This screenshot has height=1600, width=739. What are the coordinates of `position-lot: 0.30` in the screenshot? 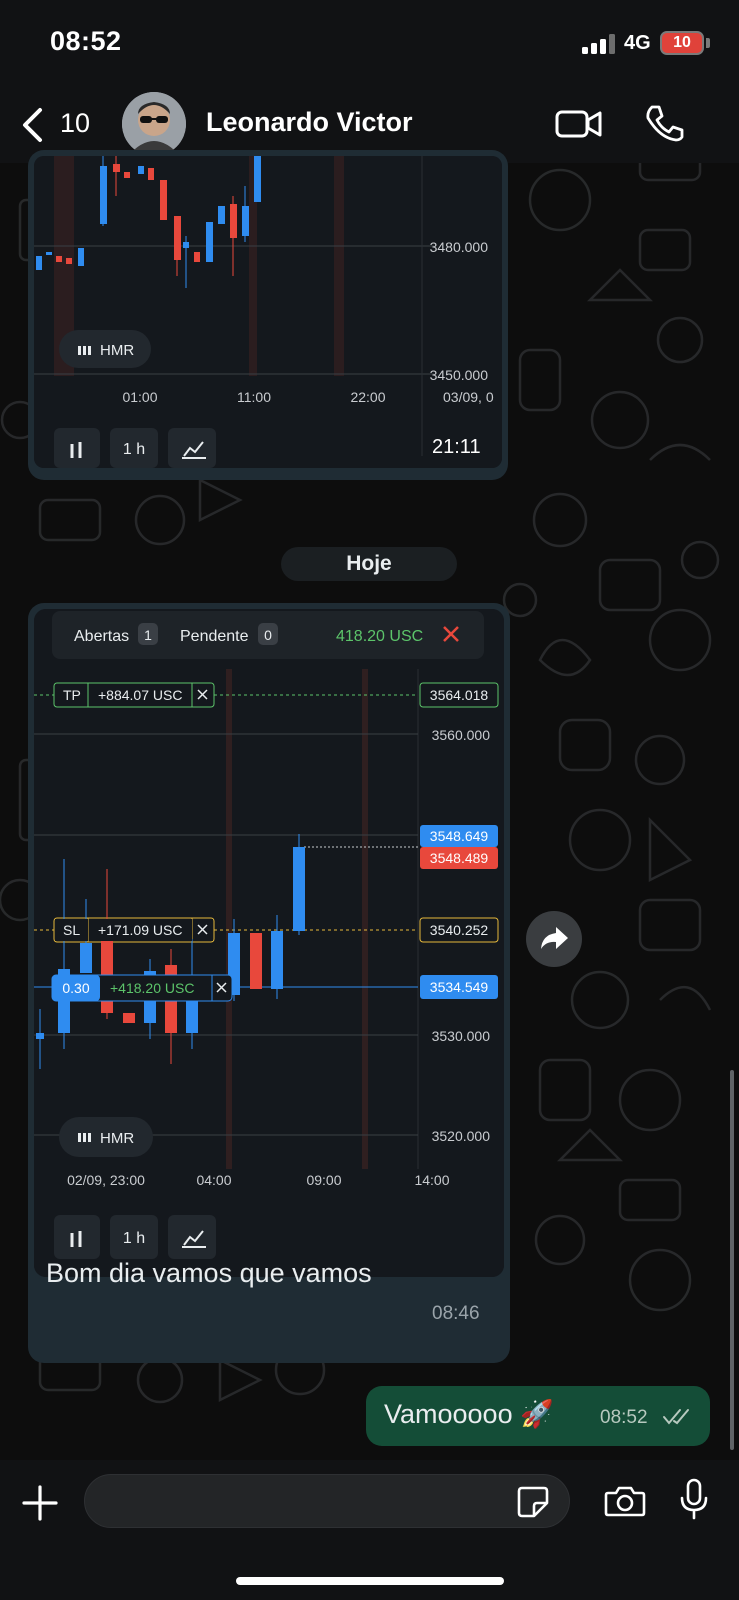 It's located at (75, 988).